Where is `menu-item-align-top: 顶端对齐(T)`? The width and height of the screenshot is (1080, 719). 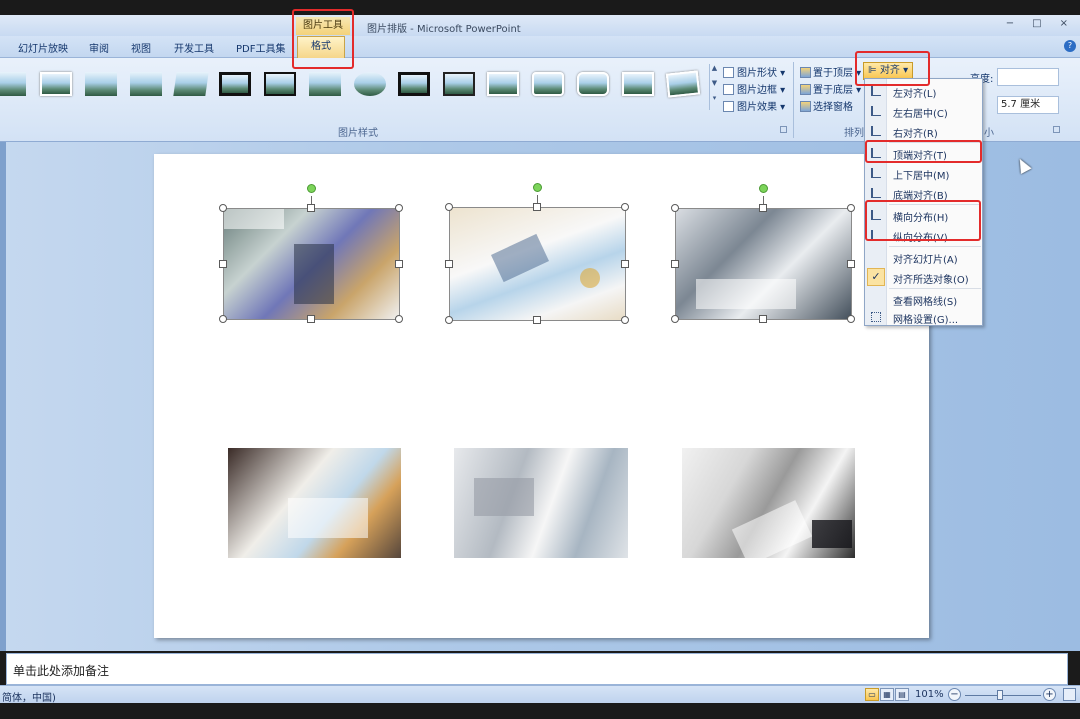
menu-item-align-top: 顶端对齐(T) is located at coordinates (923, 153).